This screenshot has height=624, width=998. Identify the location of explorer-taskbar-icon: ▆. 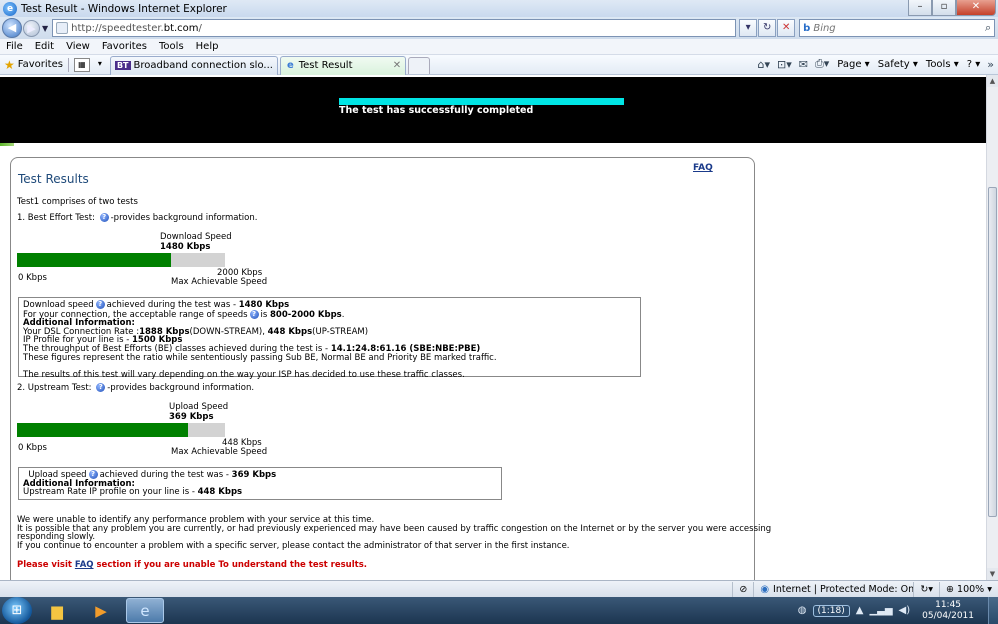
(57, 610).